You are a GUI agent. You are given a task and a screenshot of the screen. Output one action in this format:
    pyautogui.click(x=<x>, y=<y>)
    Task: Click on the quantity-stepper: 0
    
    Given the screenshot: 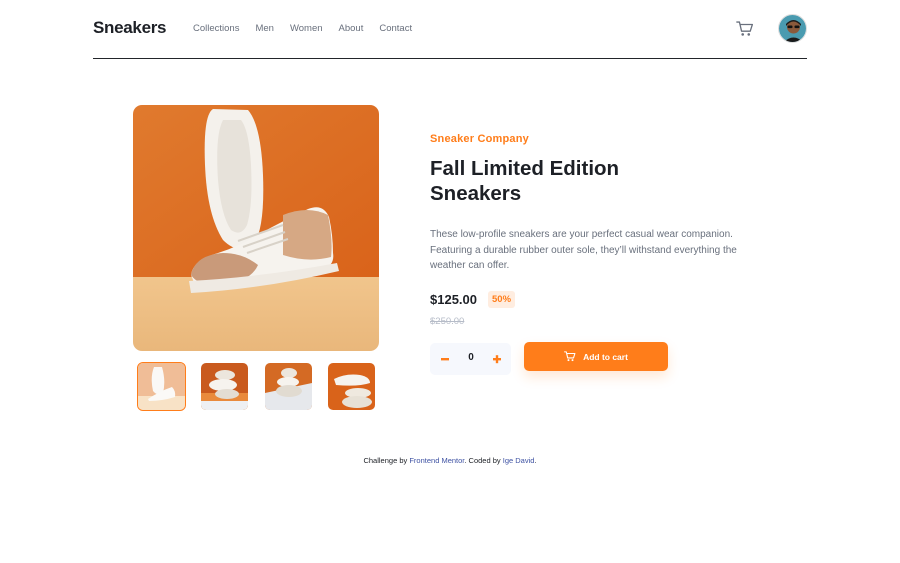 What is the action you would take?
    pyautogui.click(x=470, y=359)
    